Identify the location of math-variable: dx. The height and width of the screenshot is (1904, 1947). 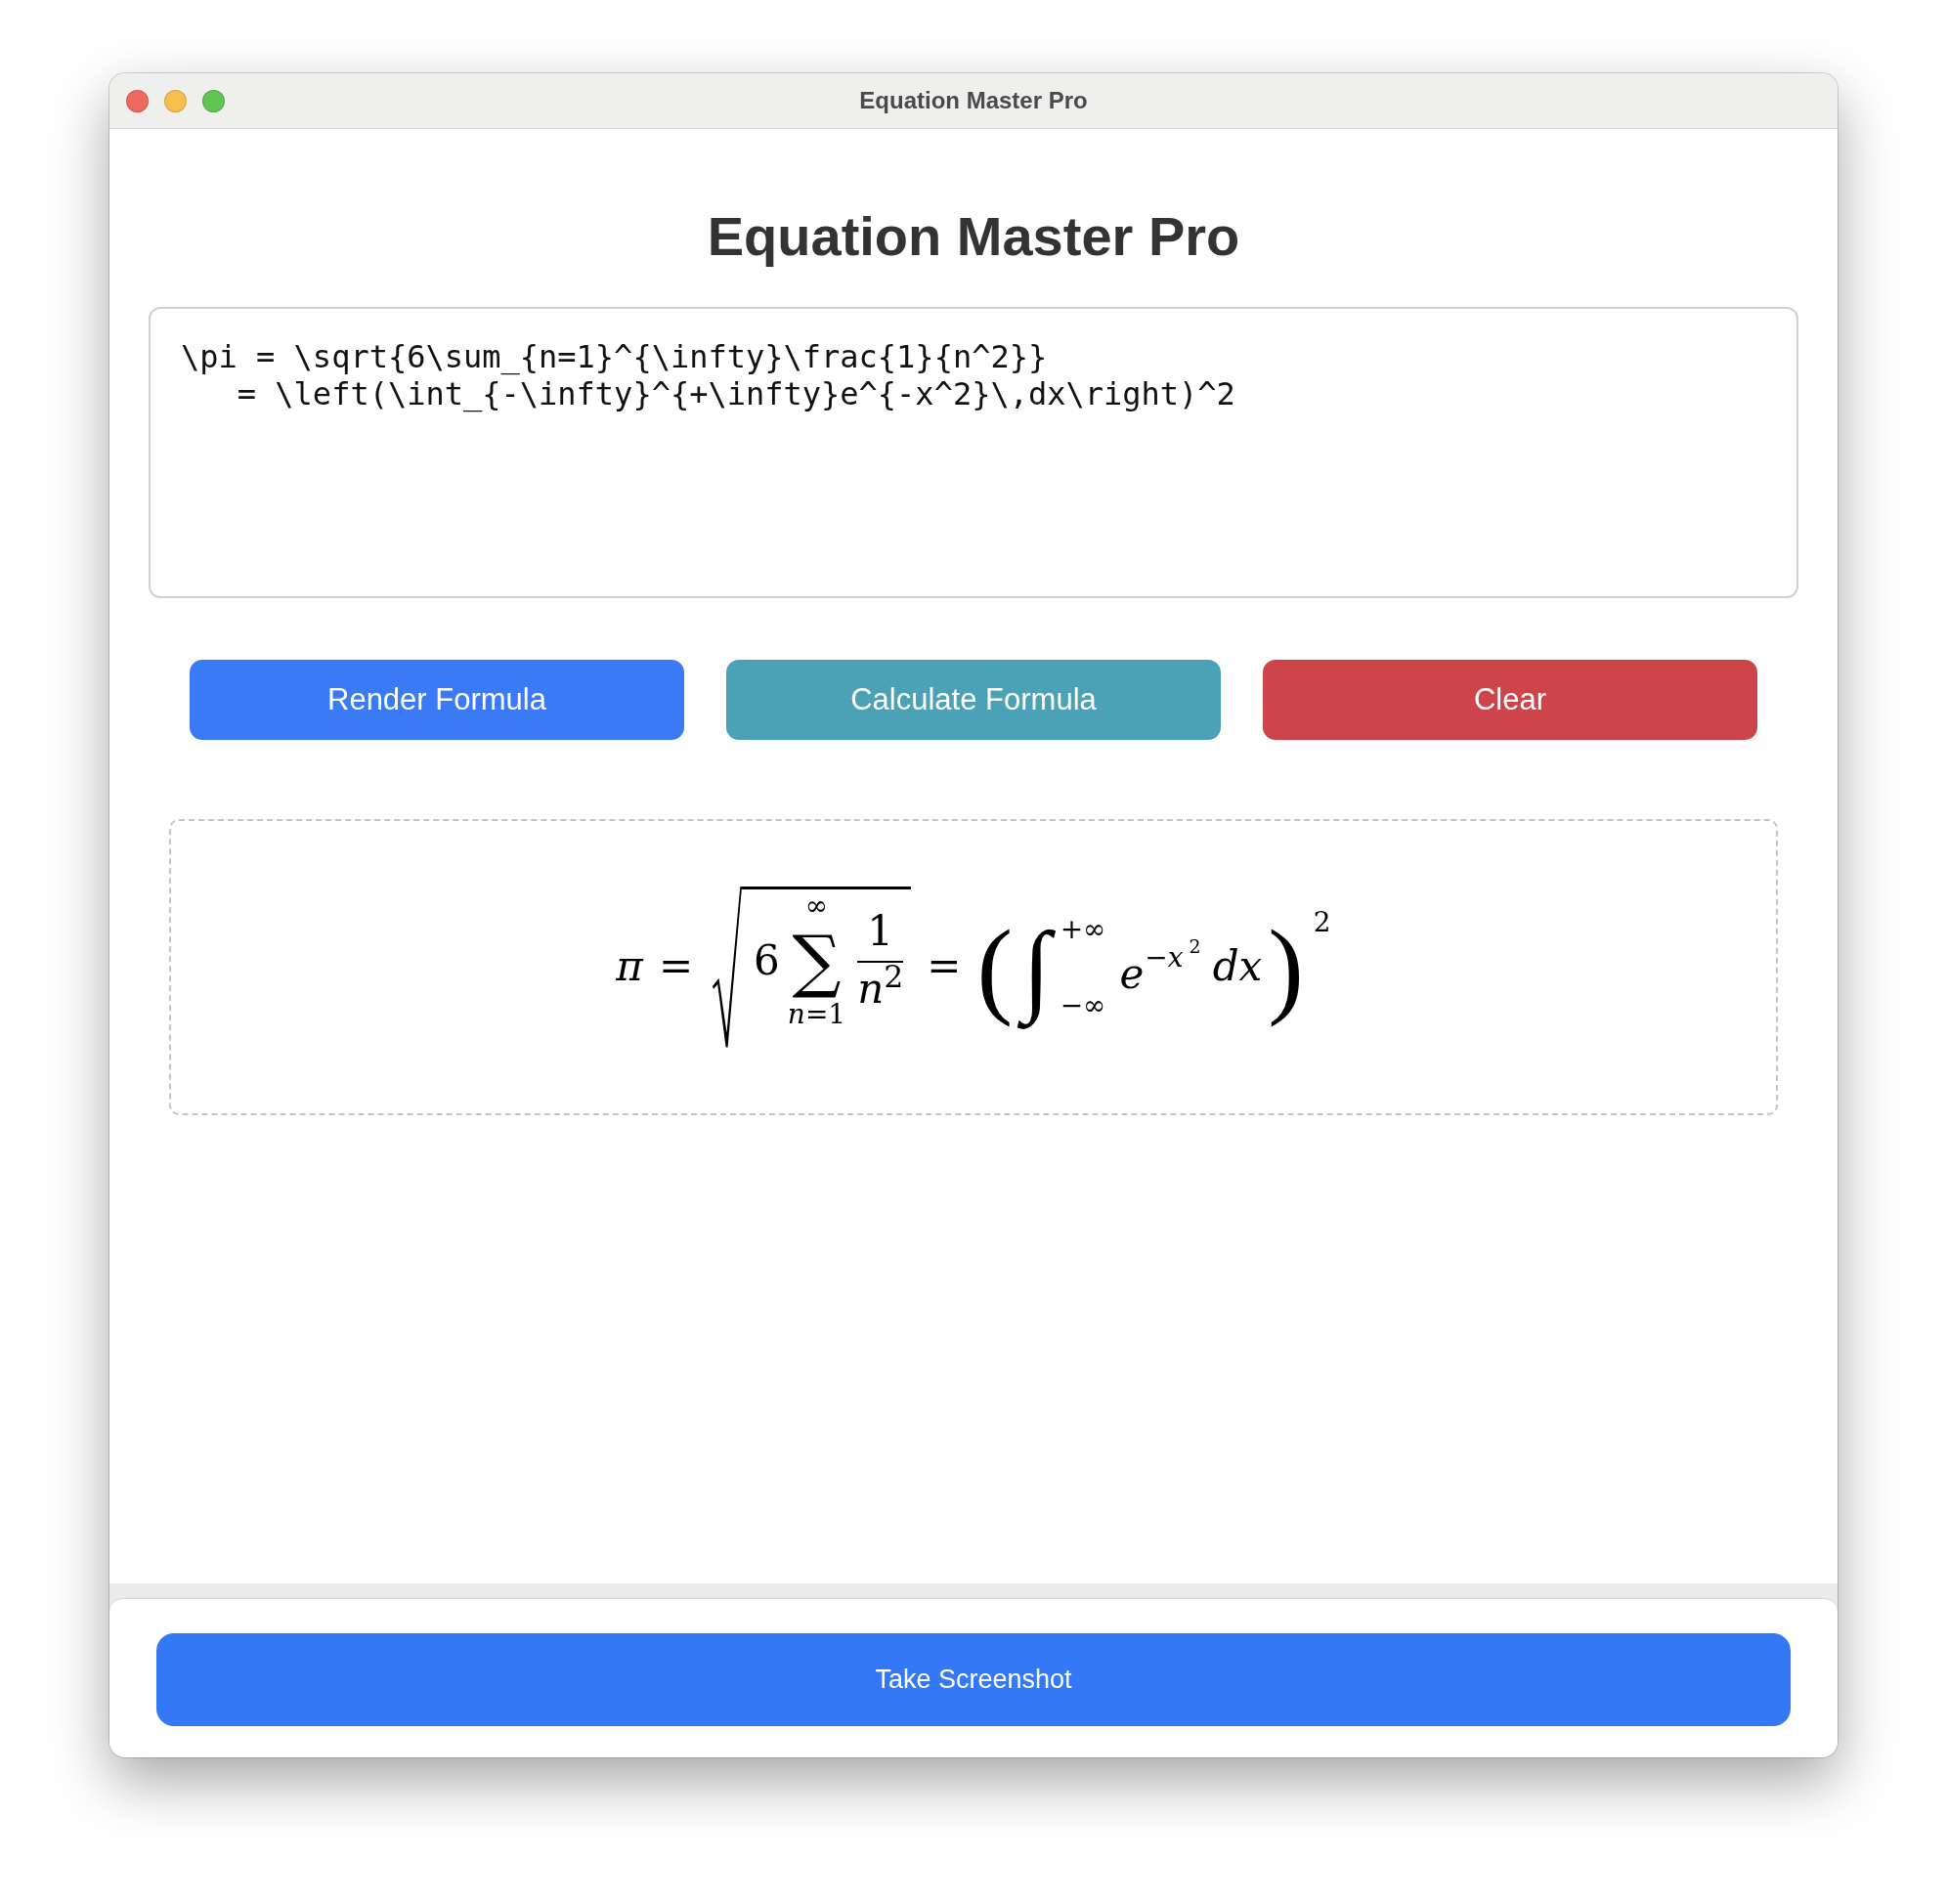
(1237, 967).